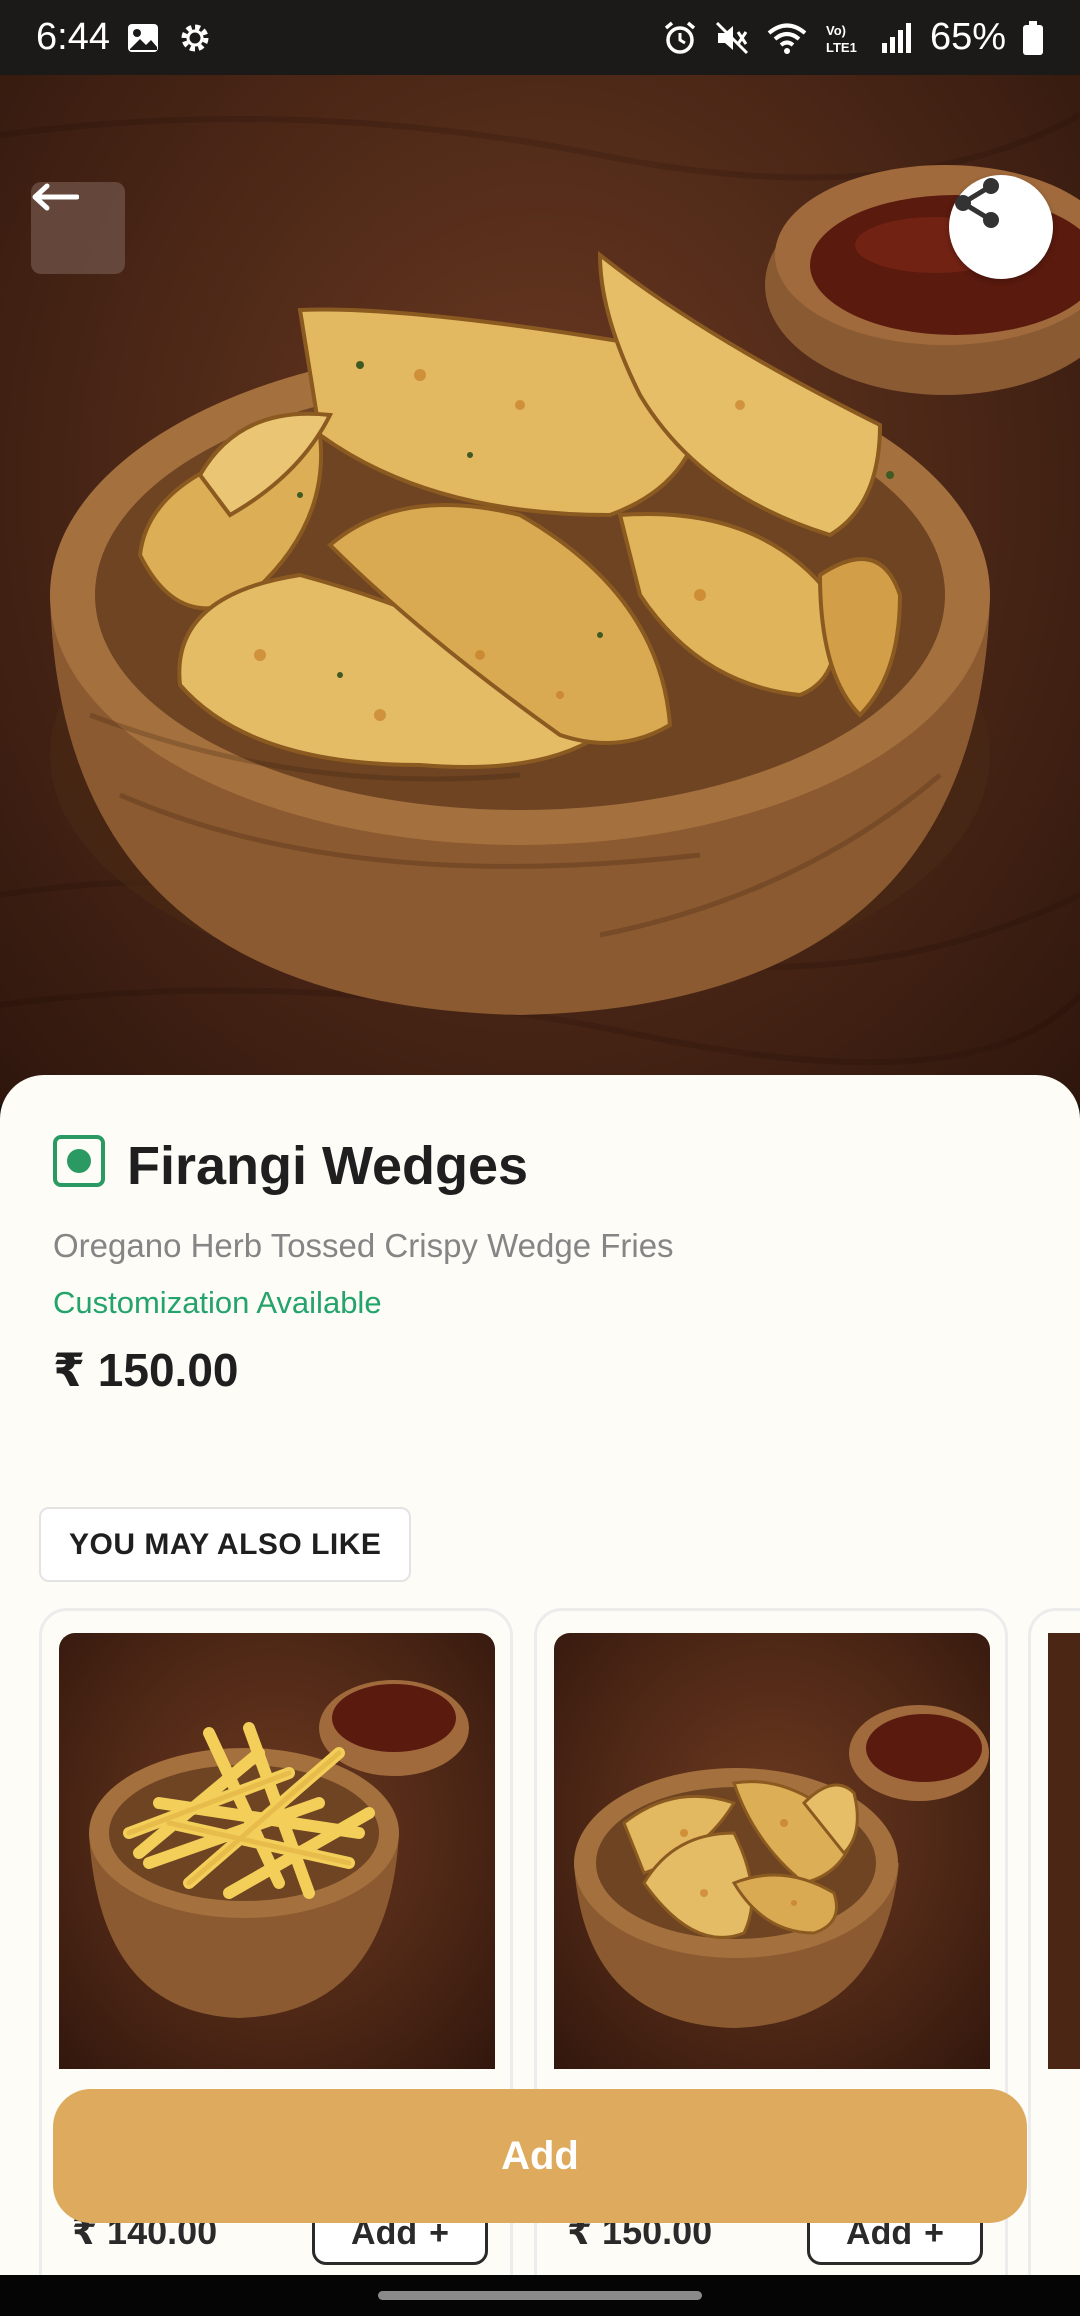 This screenshot has width=1080, height=2316. What do you see at coordinates (967, 37) in the screenshot?
I see `battery-percent: 65%` at bounding box center [967, 37].